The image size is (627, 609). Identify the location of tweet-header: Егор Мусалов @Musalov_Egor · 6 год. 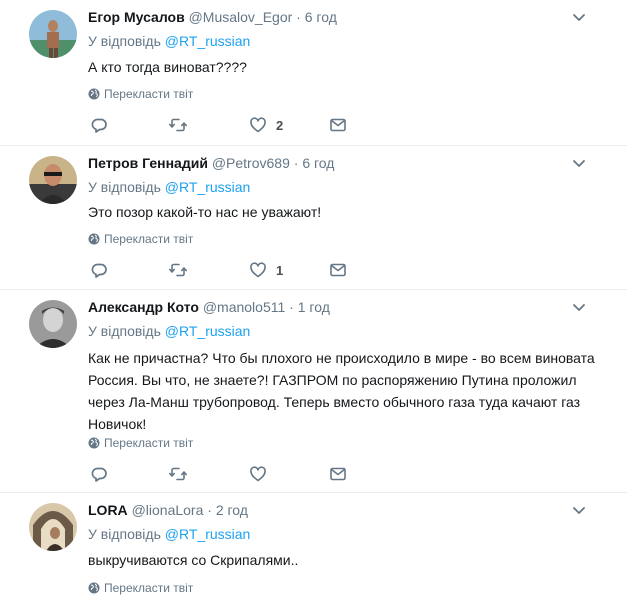
(212, 17).